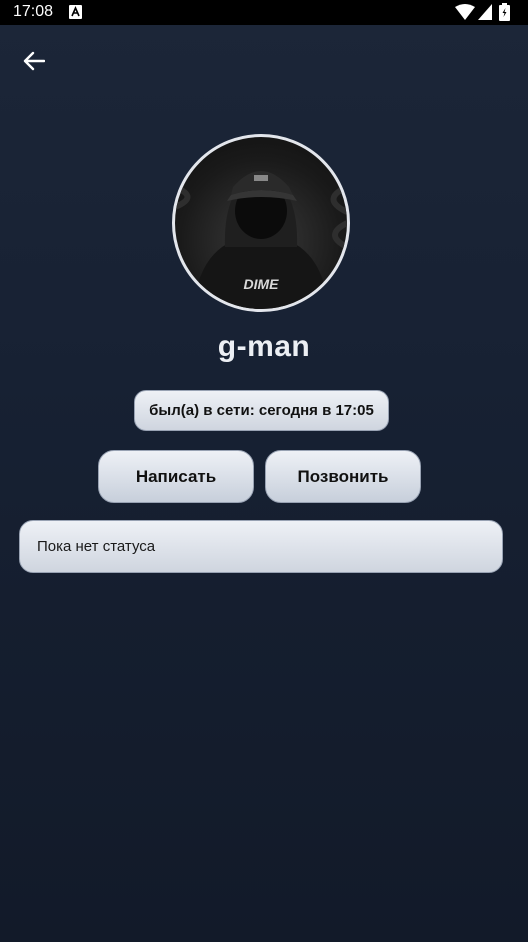 This screenshot has width=528, height=942. What do you see at coordinates (96, 546) in the screenshot?
I see `user-status-text: Пока нет статуса` at bounding box center [96, 546].